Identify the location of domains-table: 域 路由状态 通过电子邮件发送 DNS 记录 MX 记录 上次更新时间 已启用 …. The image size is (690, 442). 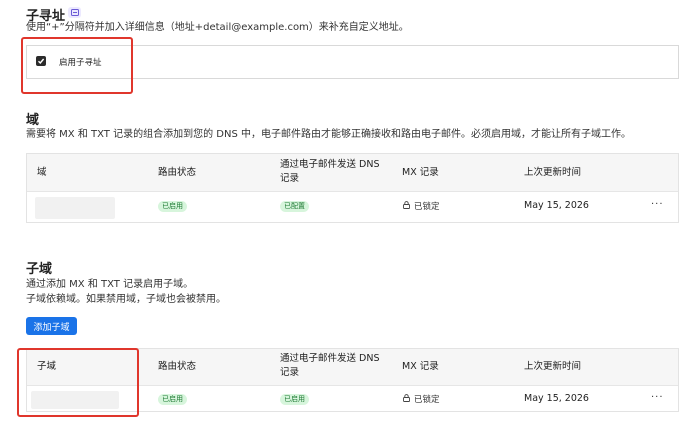
(352, 188).